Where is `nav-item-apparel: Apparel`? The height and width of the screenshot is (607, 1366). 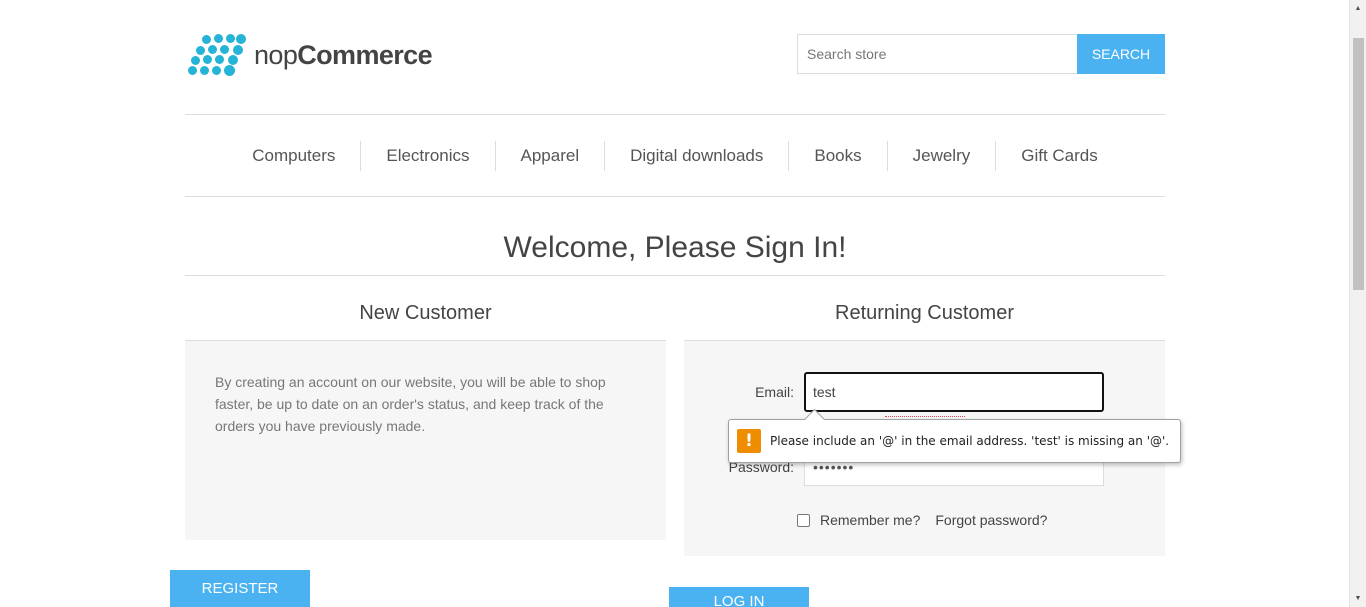 nav-item-apparel: Apparel is located at coordinates (549, 155).